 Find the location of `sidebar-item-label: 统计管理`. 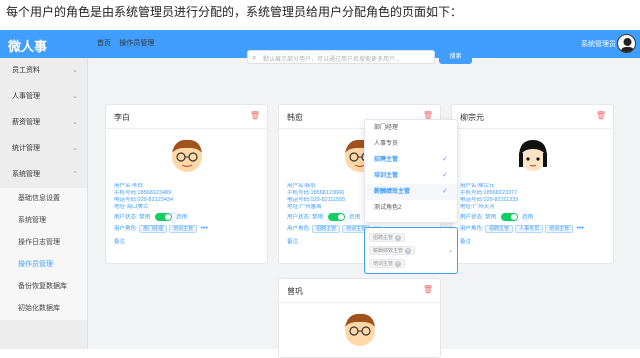

sidebar-item-label: 统计管理 is located at coordinates (26, 148).